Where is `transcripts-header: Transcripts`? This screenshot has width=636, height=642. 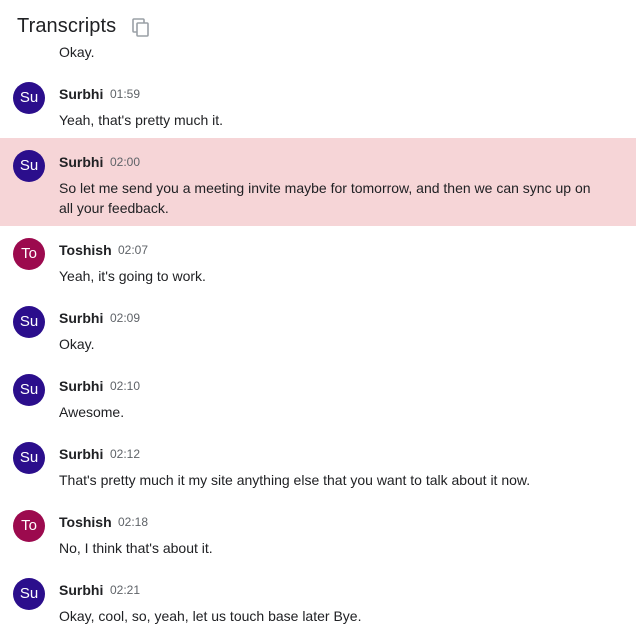 transcripts-header: Transcripts is located at coordinates (318, 23).